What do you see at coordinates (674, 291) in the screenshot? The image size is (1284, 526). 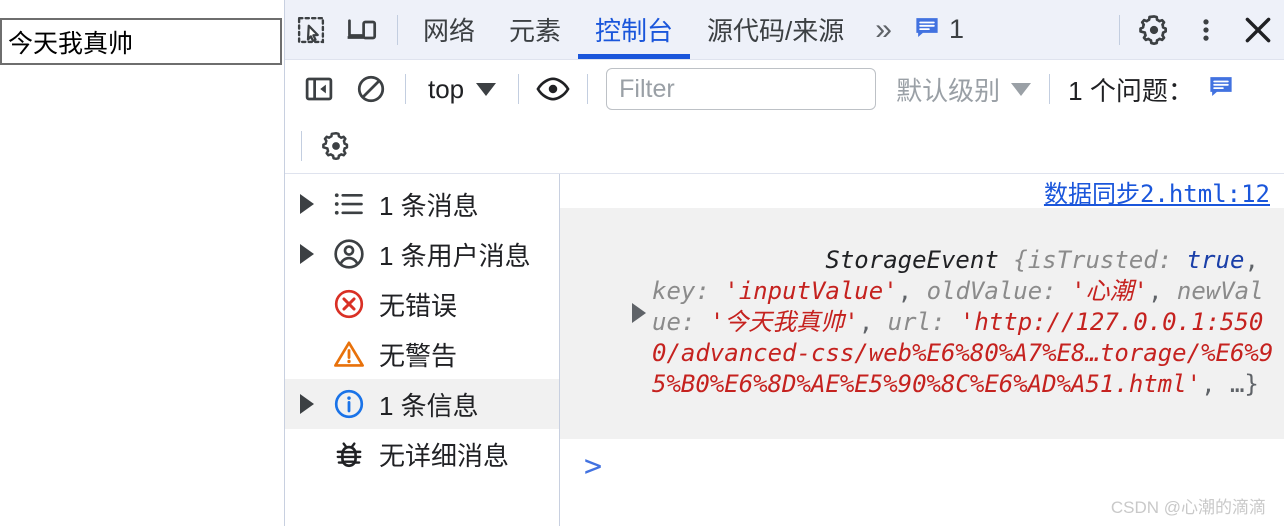 I see `field-key-1: key` at bounding box center [674, 291].